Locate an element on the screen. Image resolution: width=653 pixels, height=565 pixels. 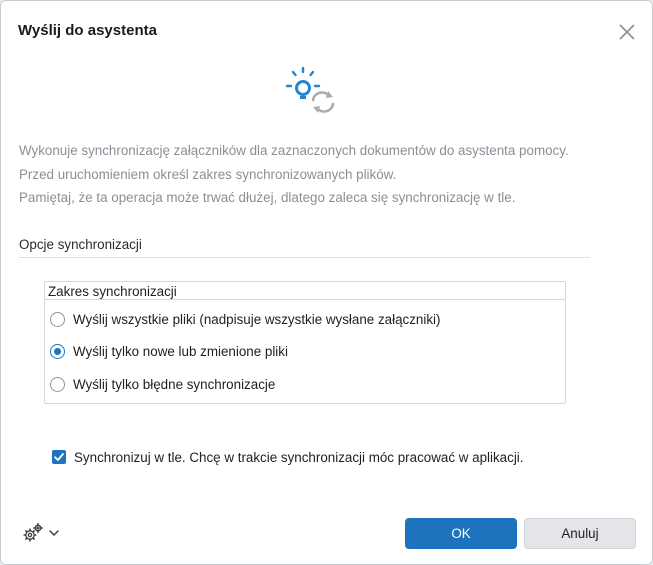
settings-menu-button is located at coordinates (41, 533).